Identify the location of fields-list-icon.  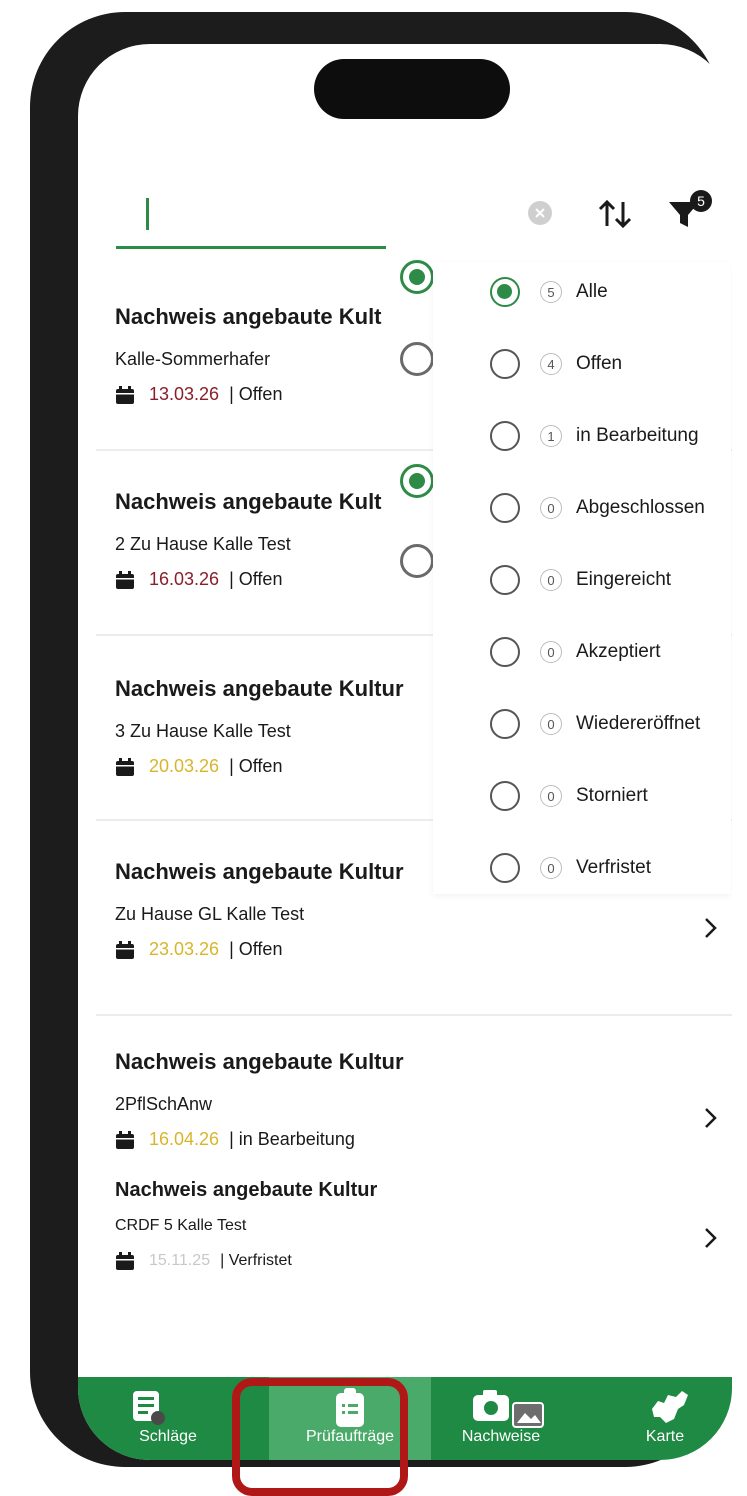
(149, 1408).